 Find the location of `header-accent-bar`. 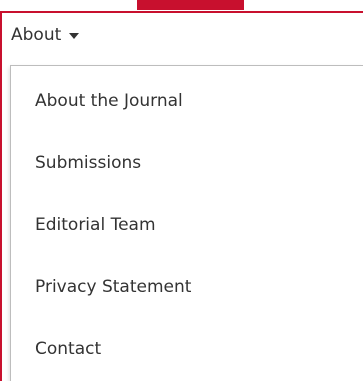

header-accent-bar is located at coordinates (190, 5).